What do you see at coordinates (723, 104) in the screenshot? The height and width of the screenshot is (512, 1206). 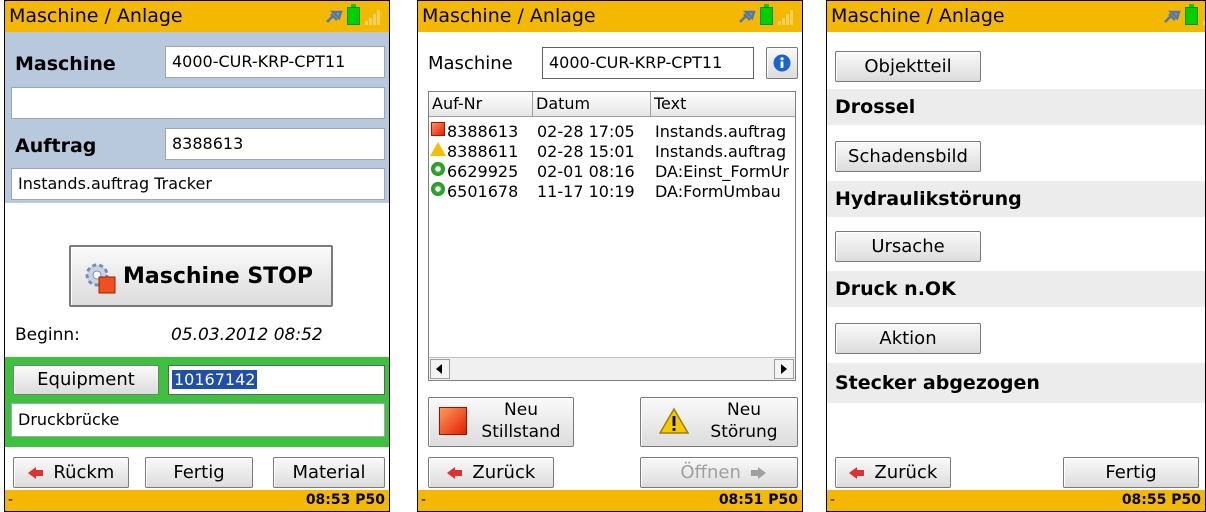 I see `column-header-text: Text` at bounding box center [723, 104].